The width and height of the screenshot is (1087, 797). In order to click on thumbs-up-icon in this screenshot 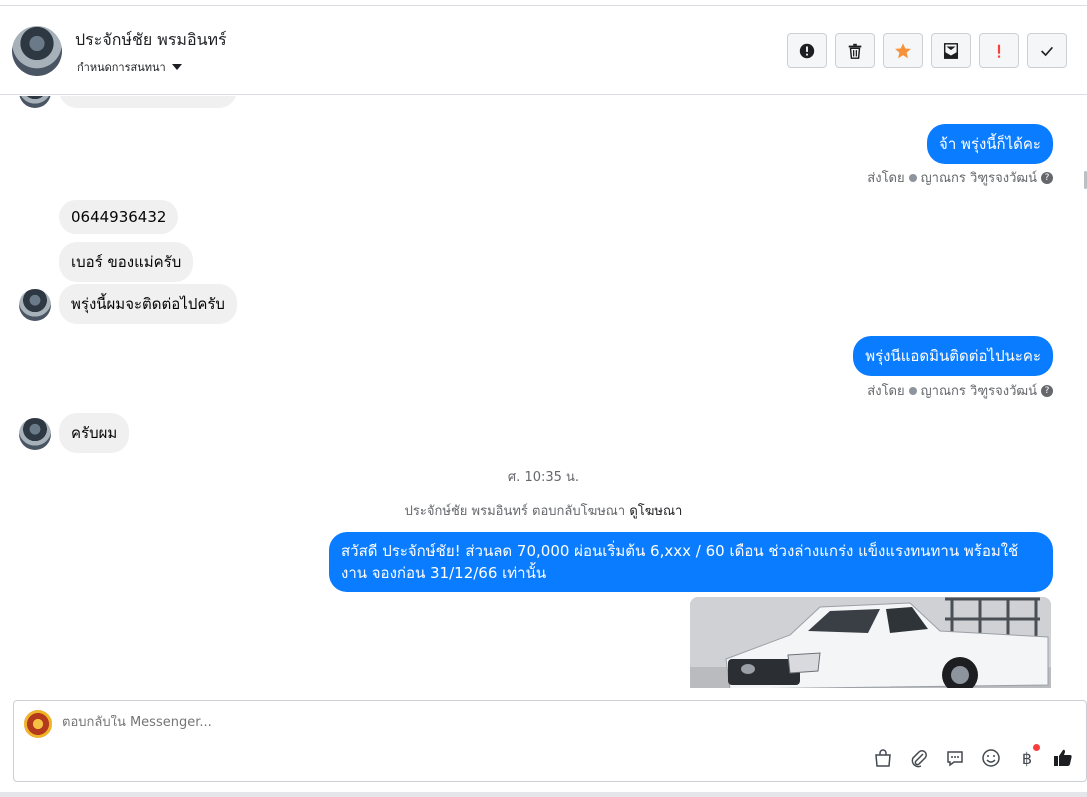, I will do `click(1063, 757)`.